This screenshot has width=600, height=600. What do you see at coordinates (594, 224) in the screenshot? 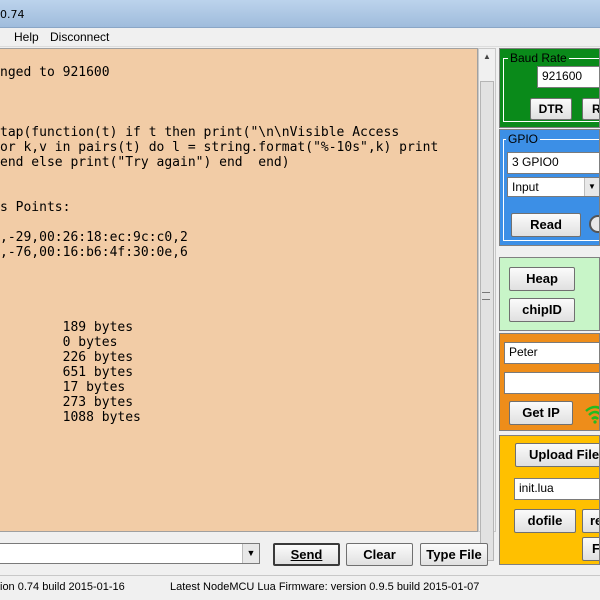
I see `gpio-state-icon` at bounding box center [594, 224].